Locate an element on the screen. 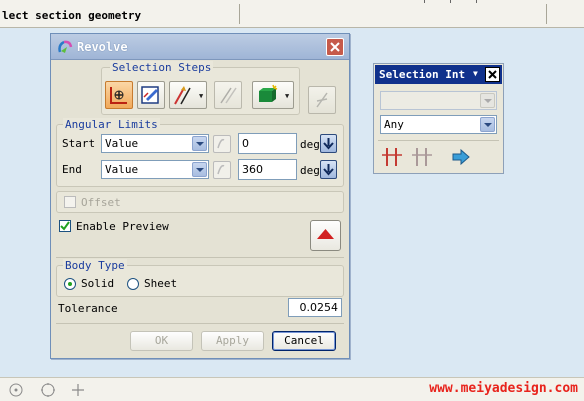 This screenshot has width=584, height=401. offset-group: Offset is located at coordinates (200, 202).